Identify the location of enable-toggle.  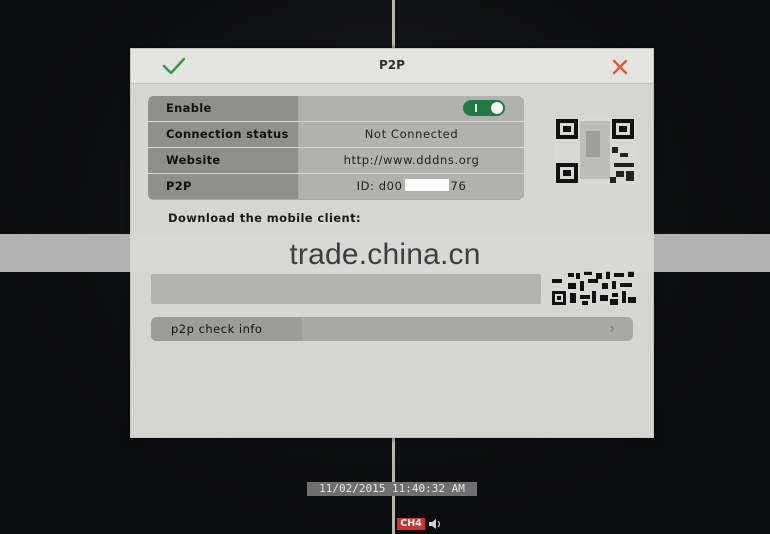
(484, 108).